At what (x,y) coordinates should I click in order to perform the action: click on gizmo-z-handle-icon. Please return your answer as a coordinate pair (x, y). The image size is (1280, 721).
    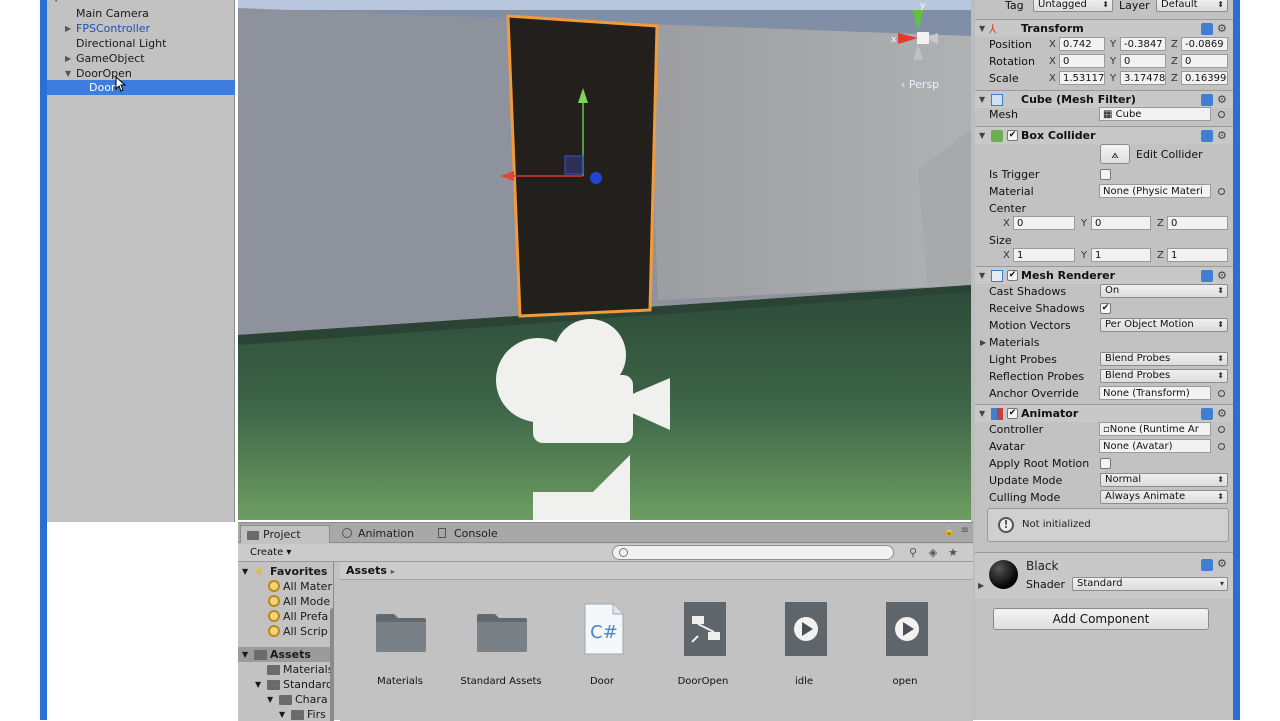
    Looking at the image, I should click on (596, 178).